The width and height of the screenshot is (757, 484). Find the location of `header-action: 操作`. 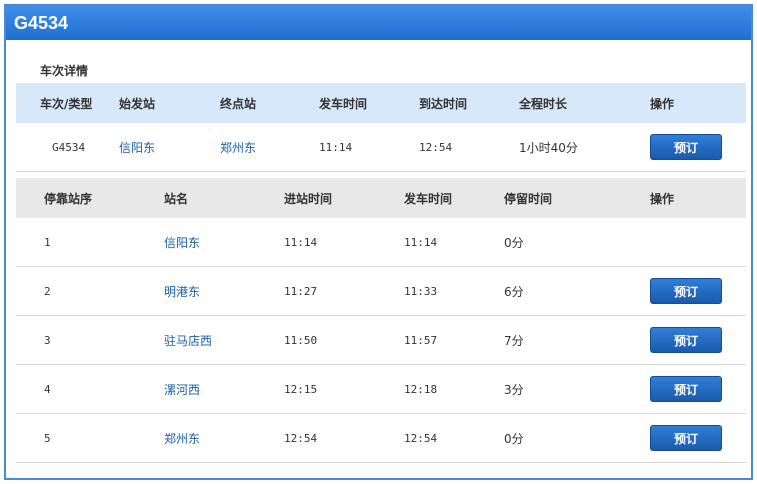

header-action: 操作 is located at coordinates (662, 103).